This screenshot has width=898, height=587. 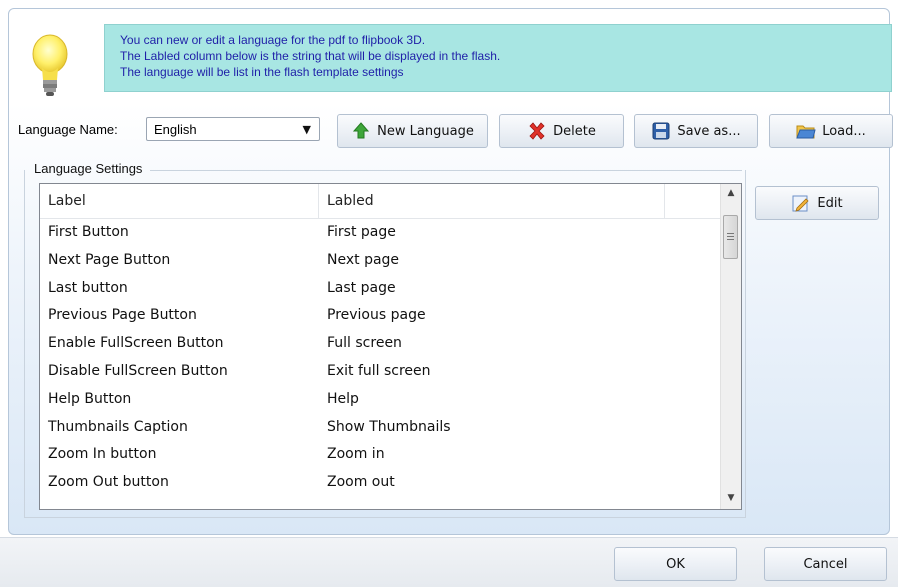 I want to click on ok-button: OK, so click(x=675, y=564).